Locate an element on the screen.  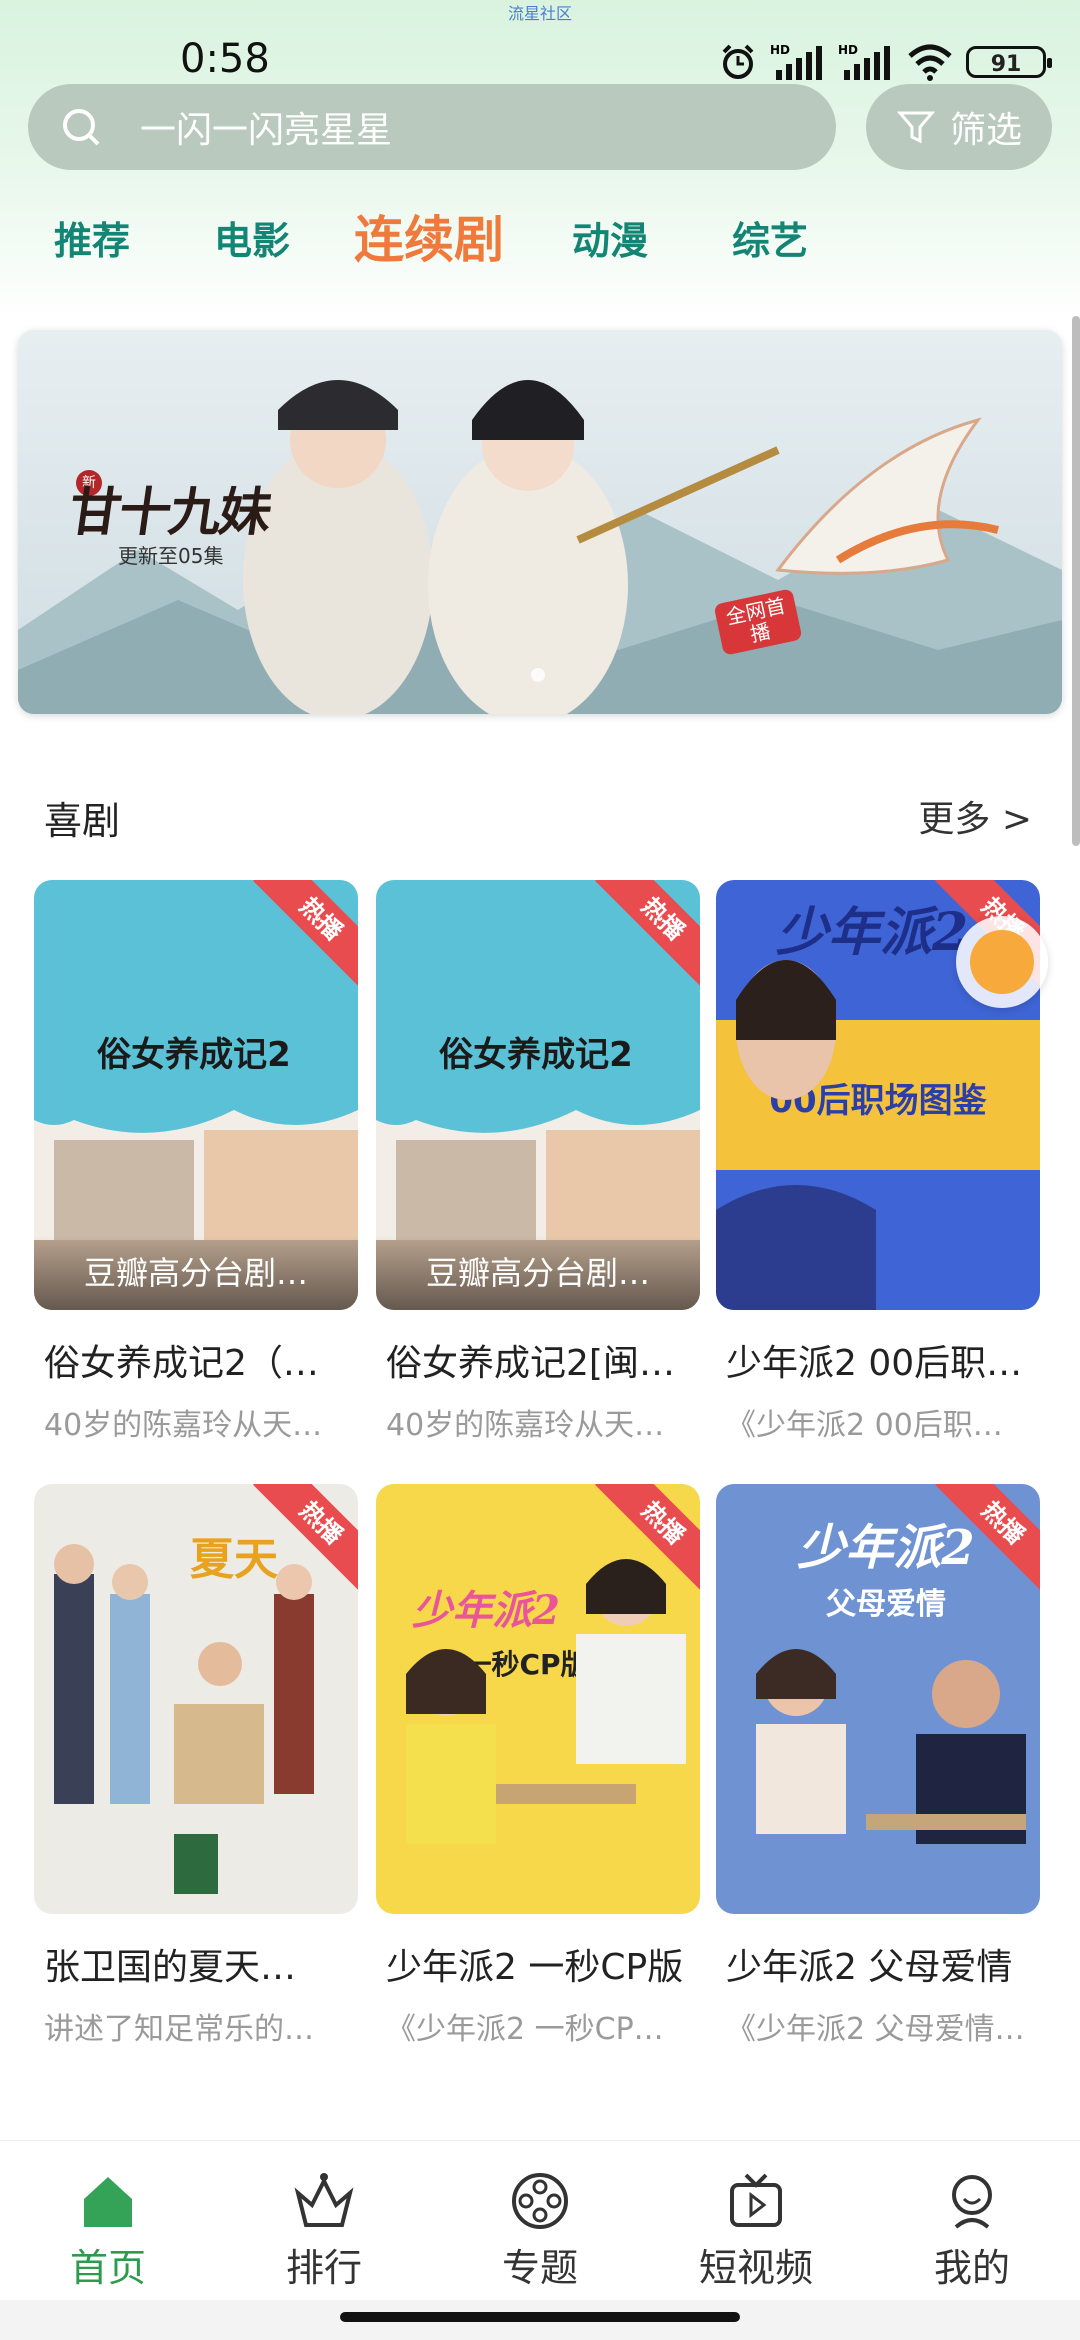
nav-ranking: 排行 is located at coordinates (324, 2229).